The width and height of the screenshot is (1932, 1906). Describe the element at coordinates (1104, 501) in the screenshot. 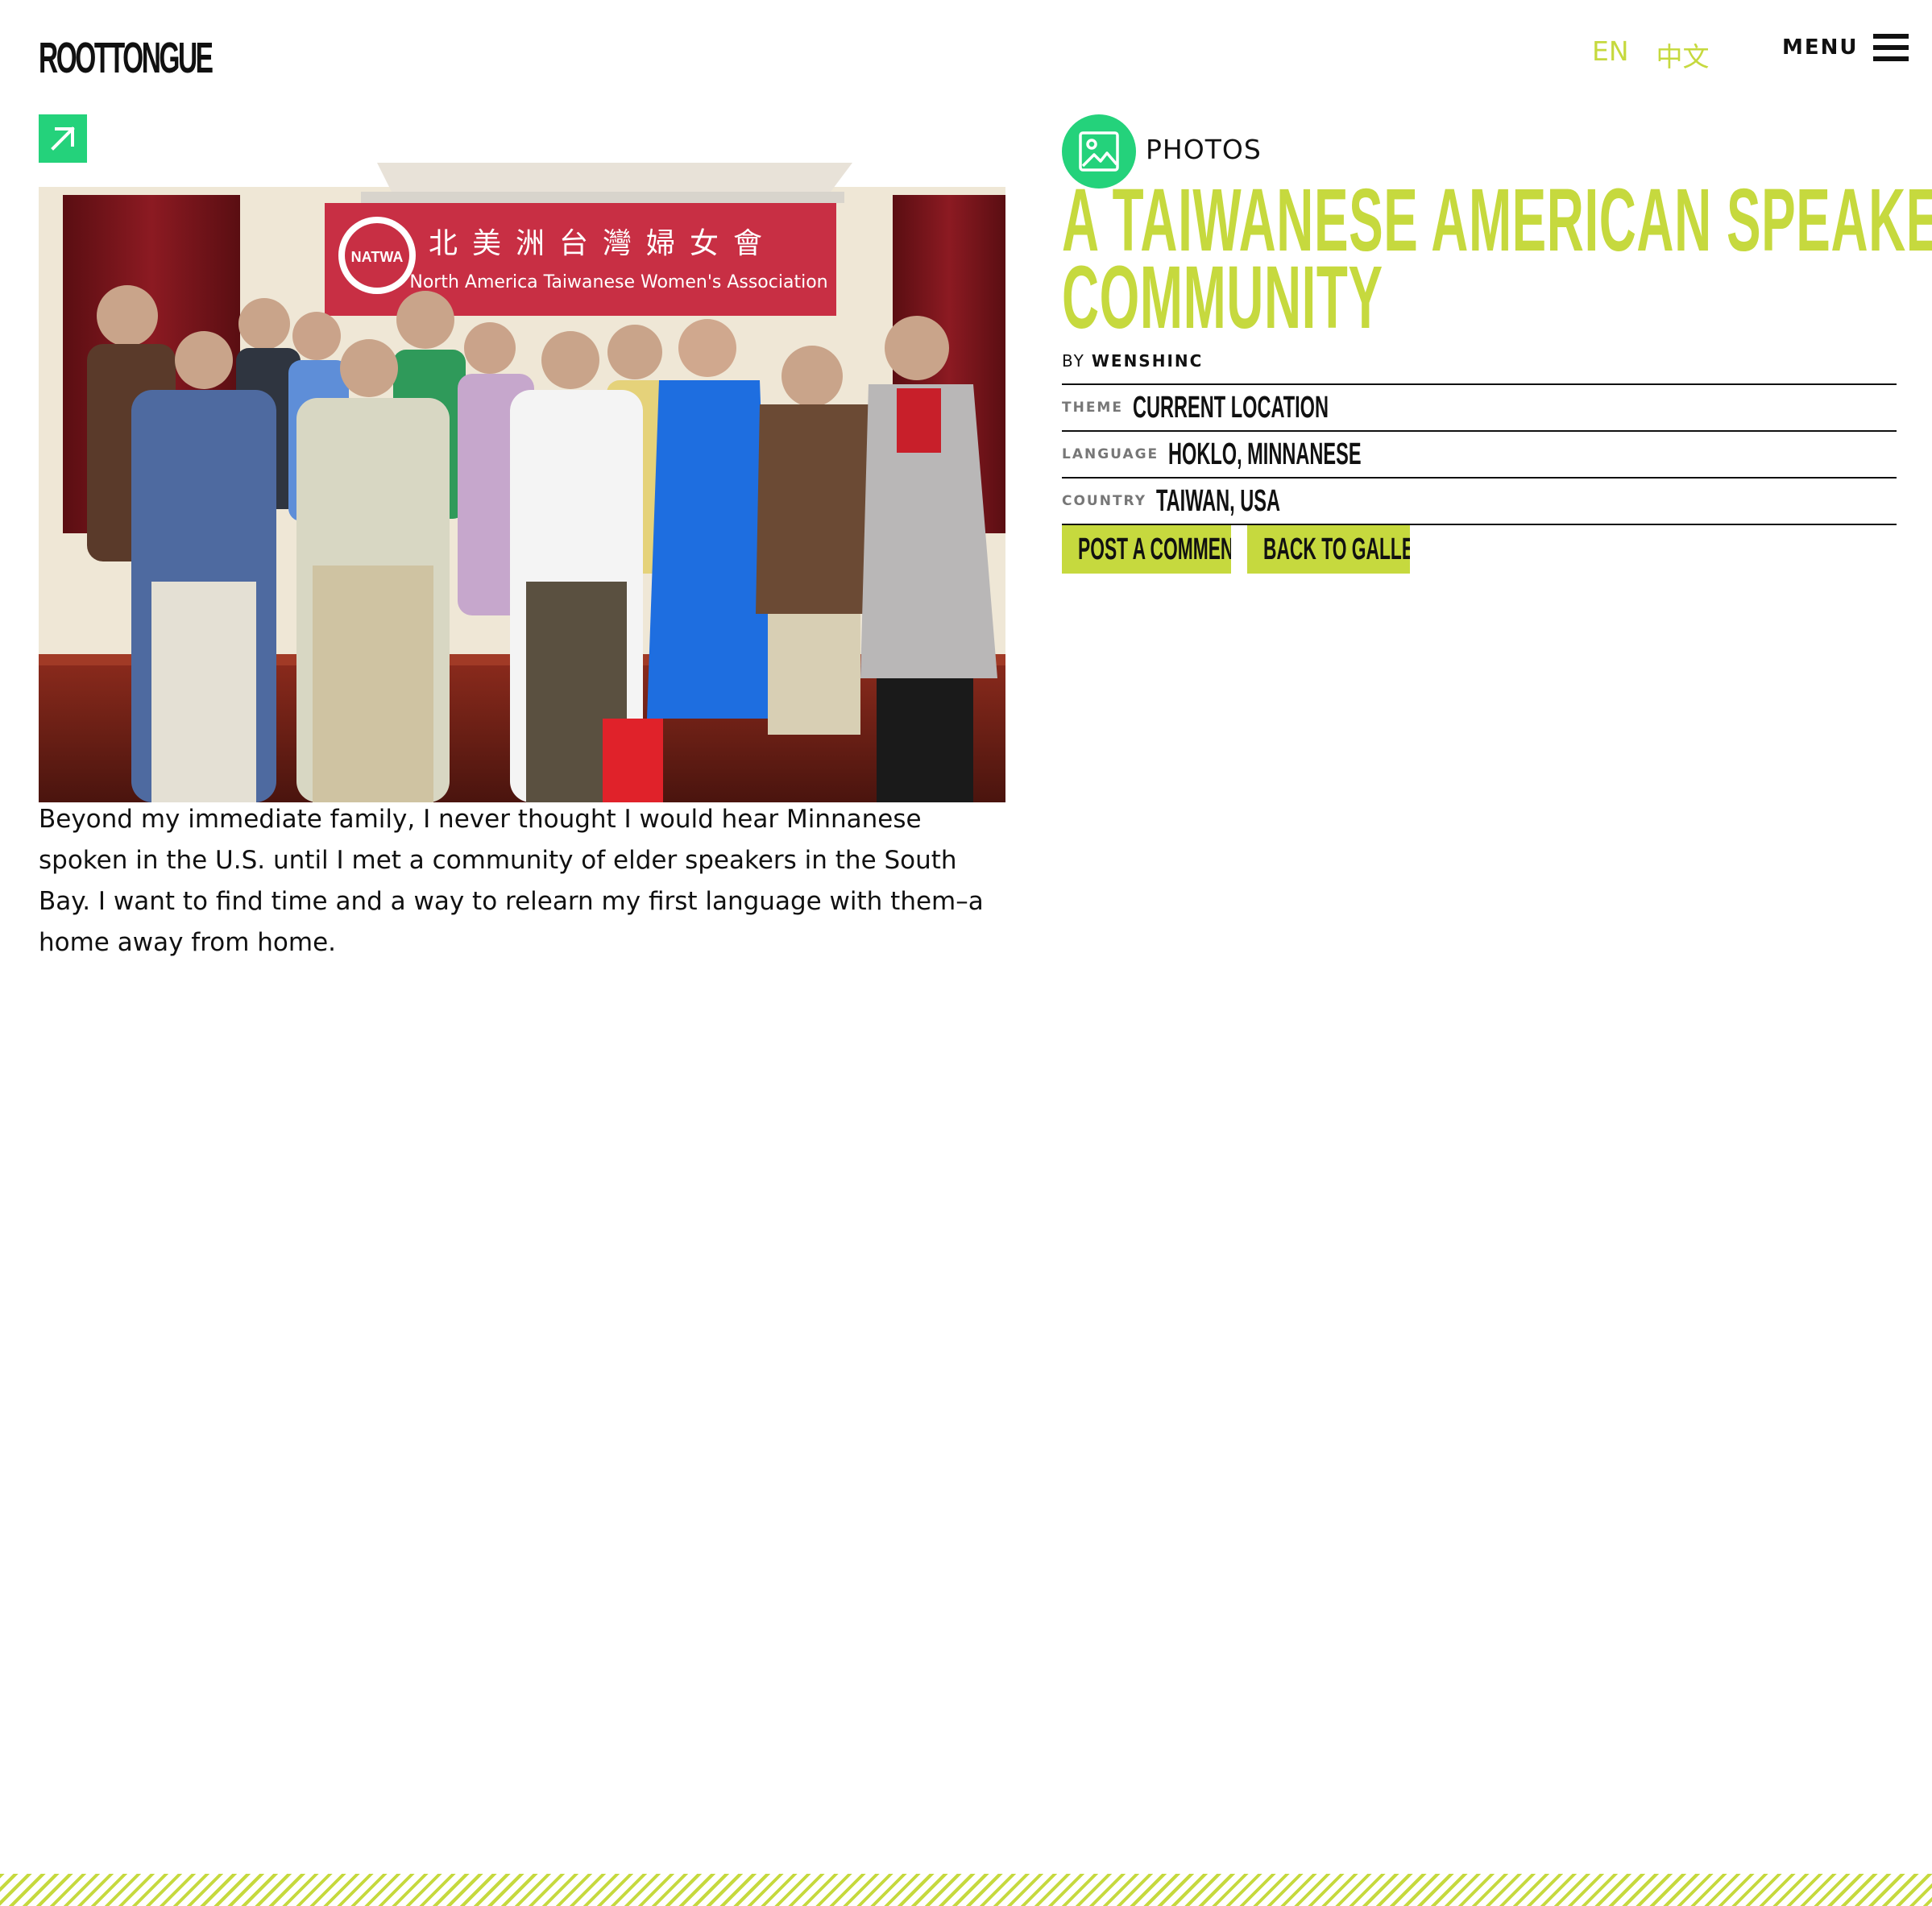

I see `meta-key-country: COUNTRY` at that location.